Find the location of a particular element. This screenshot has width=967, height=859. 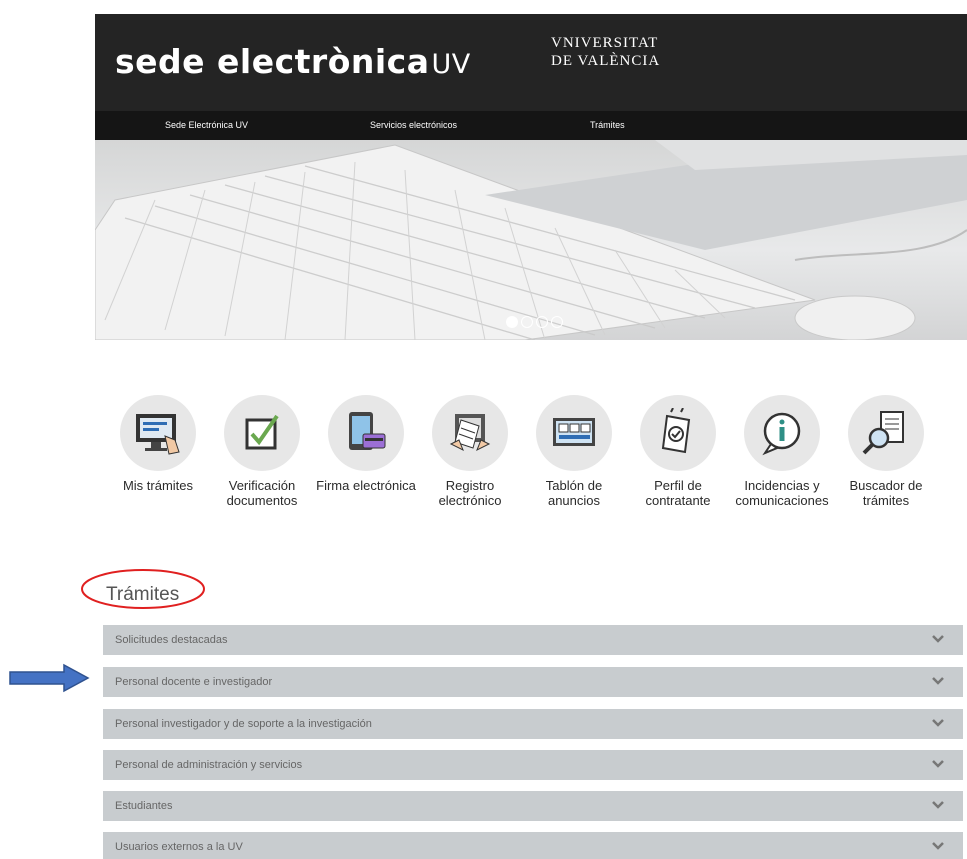

accordion-label: Estudiantes is located at coordinates (144, 806).